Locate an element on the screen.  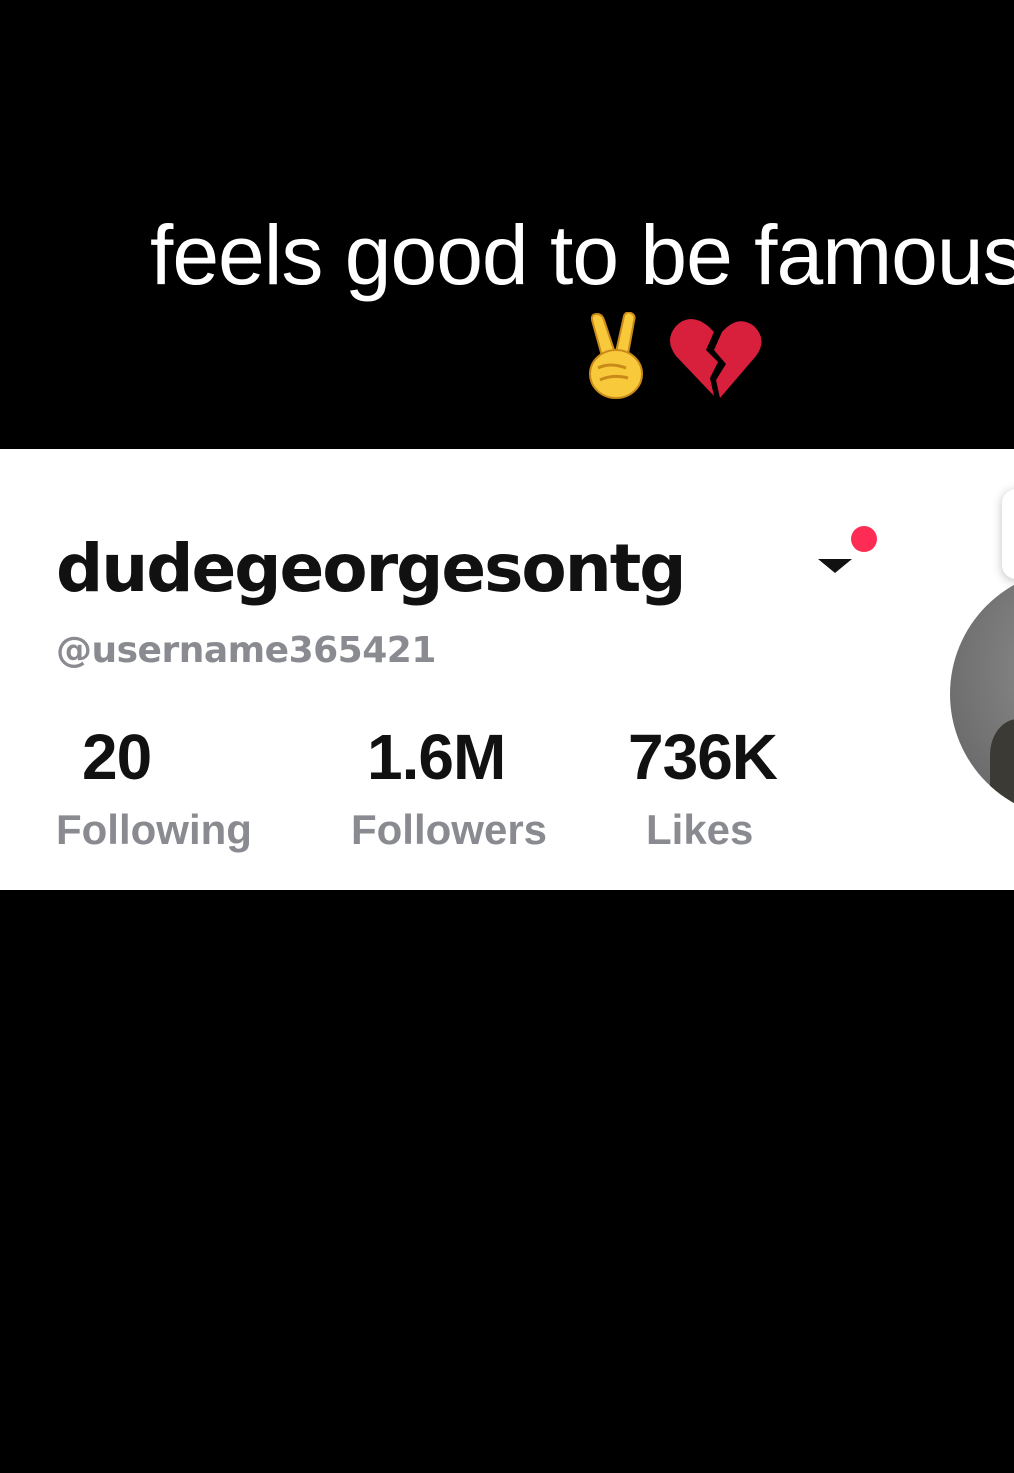
avatar-figure is located at coordinates (1002, 764).